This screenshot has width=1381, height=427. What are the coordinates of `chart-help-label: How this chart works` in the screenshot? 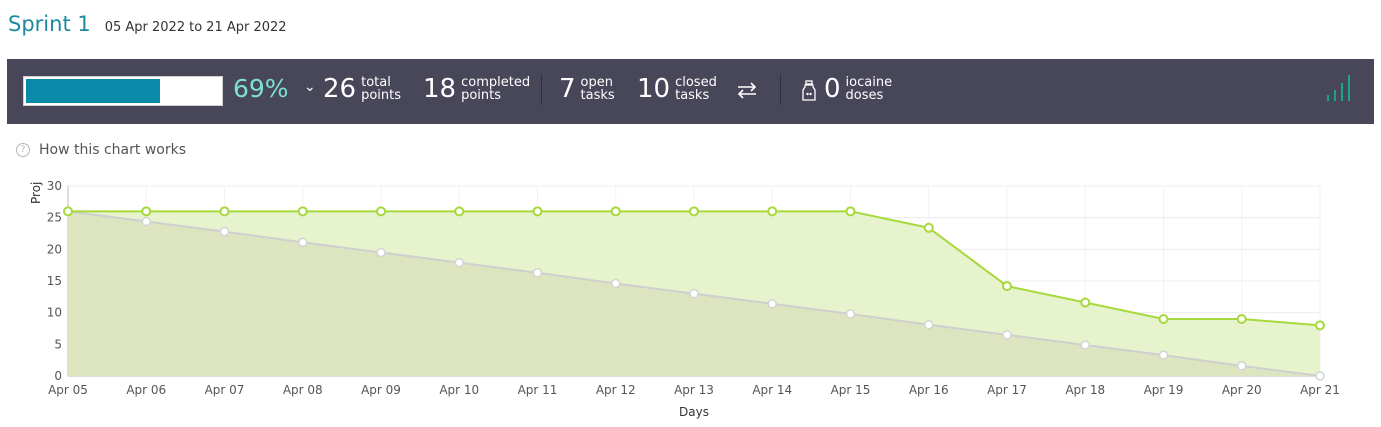 It's located at (113, 150).